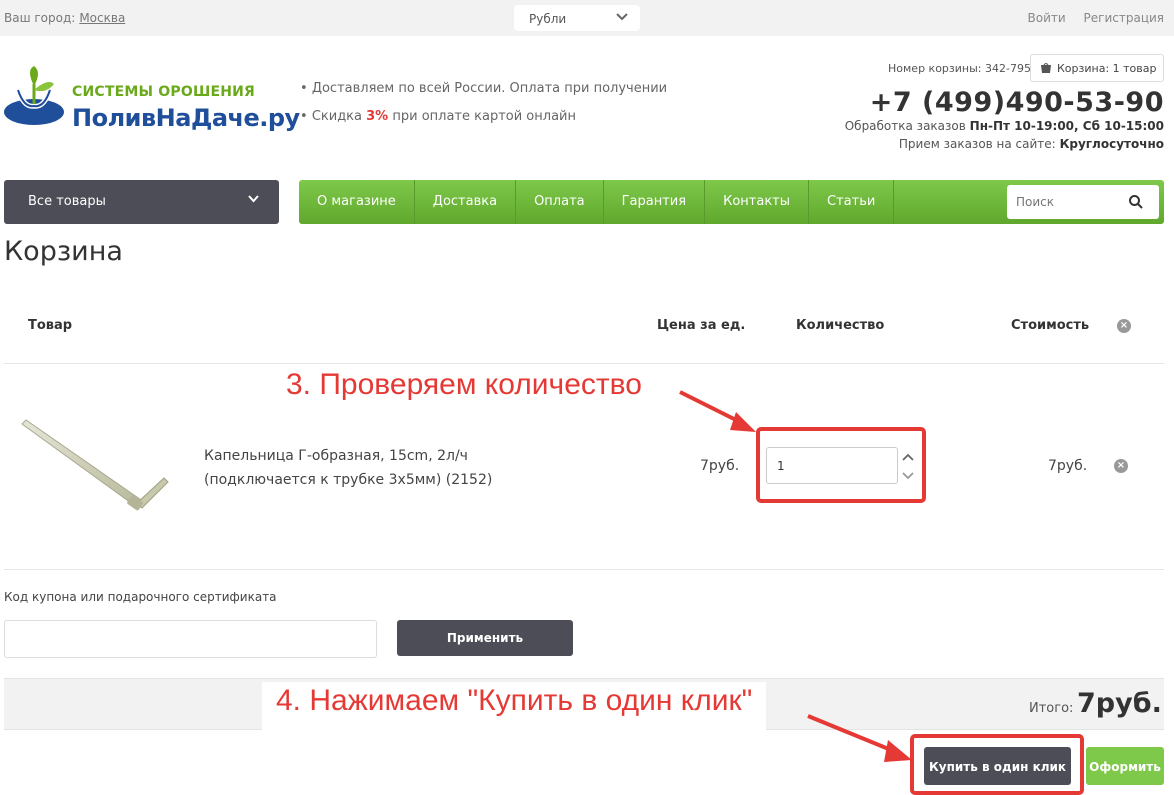 This screenshot has width=1174, height=795. Describe the element at coordinates (67, 201) in the screenshot. I see `all-goods-label: Все товары` at that location.